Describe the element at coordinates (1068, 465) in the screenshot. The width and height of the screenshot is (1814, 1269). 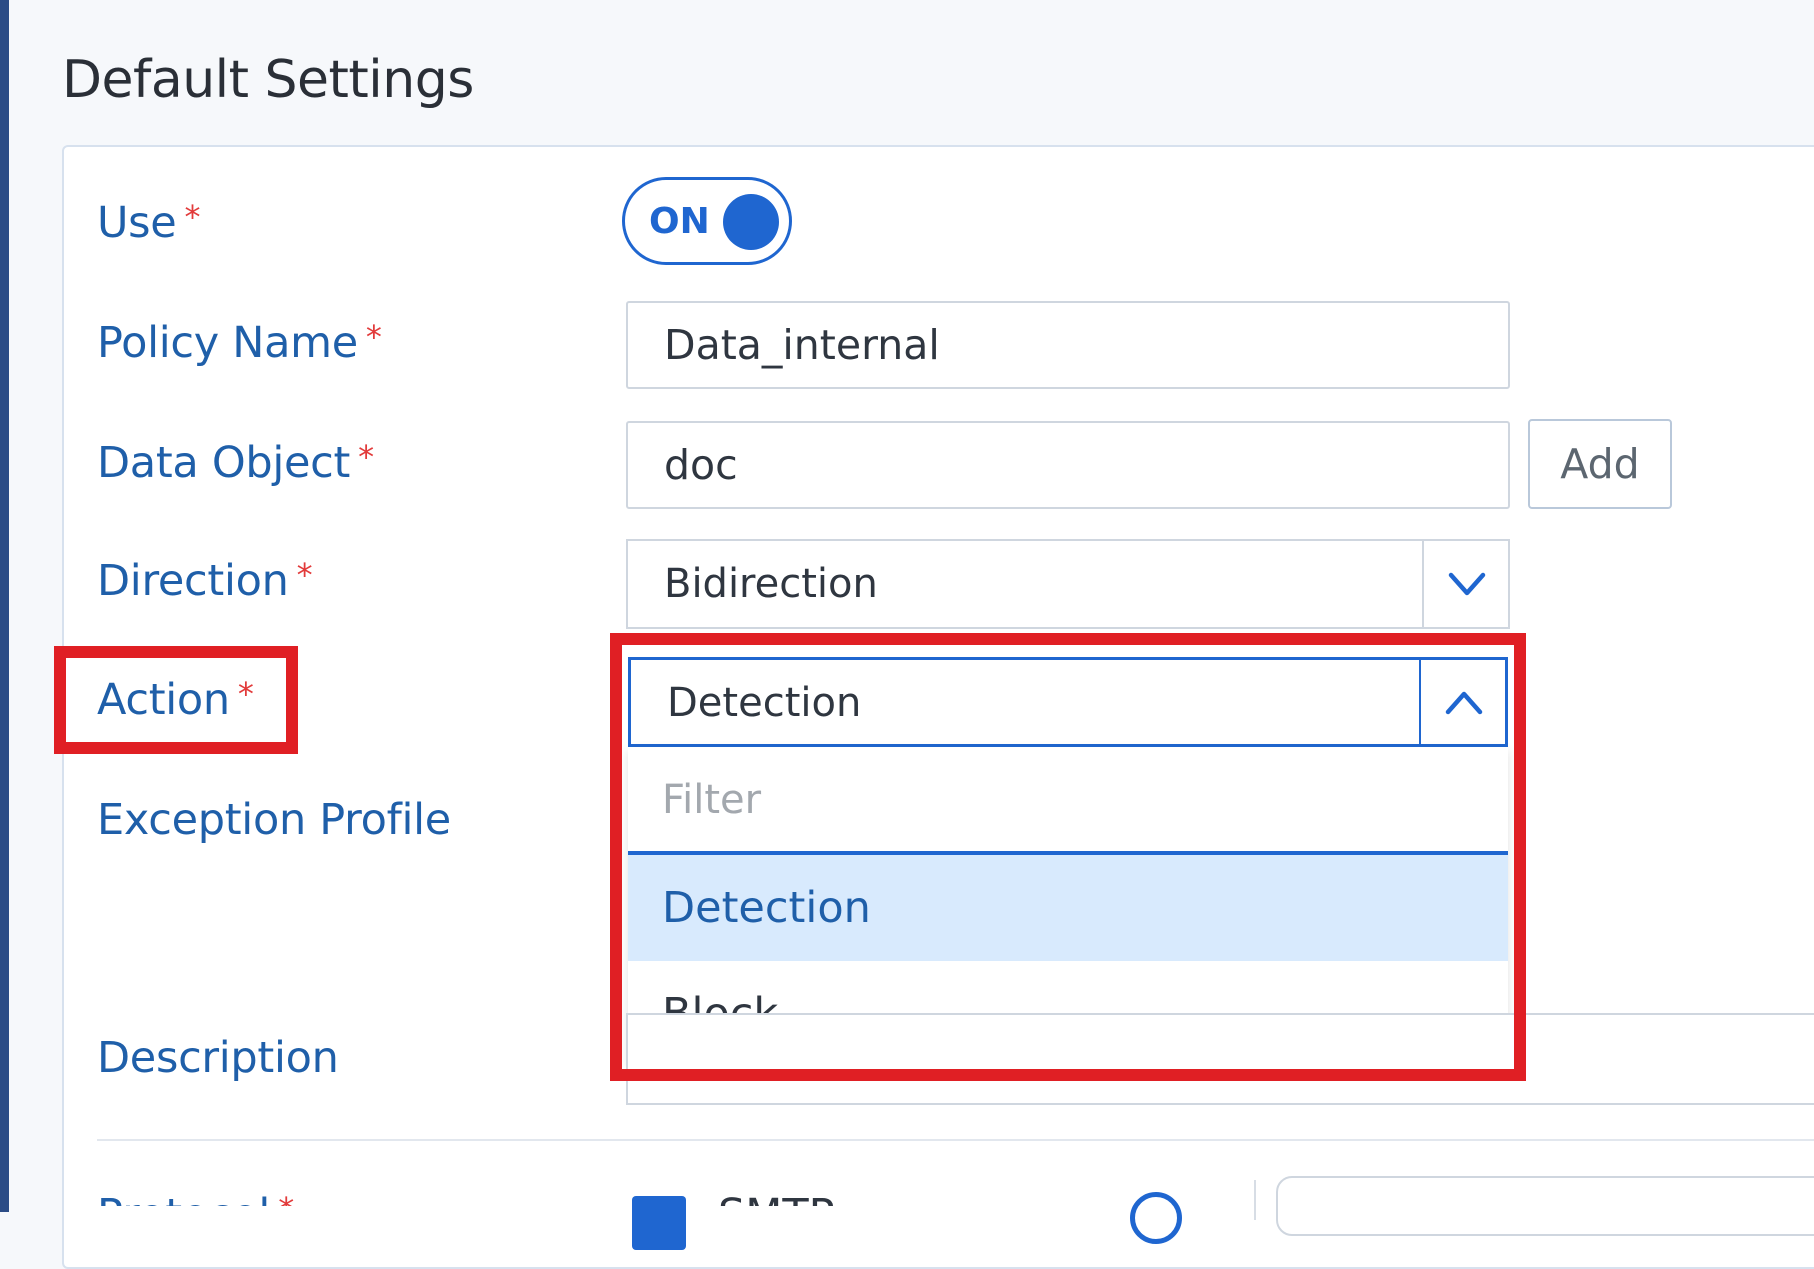
I see `data-object-input: doc` at that location.